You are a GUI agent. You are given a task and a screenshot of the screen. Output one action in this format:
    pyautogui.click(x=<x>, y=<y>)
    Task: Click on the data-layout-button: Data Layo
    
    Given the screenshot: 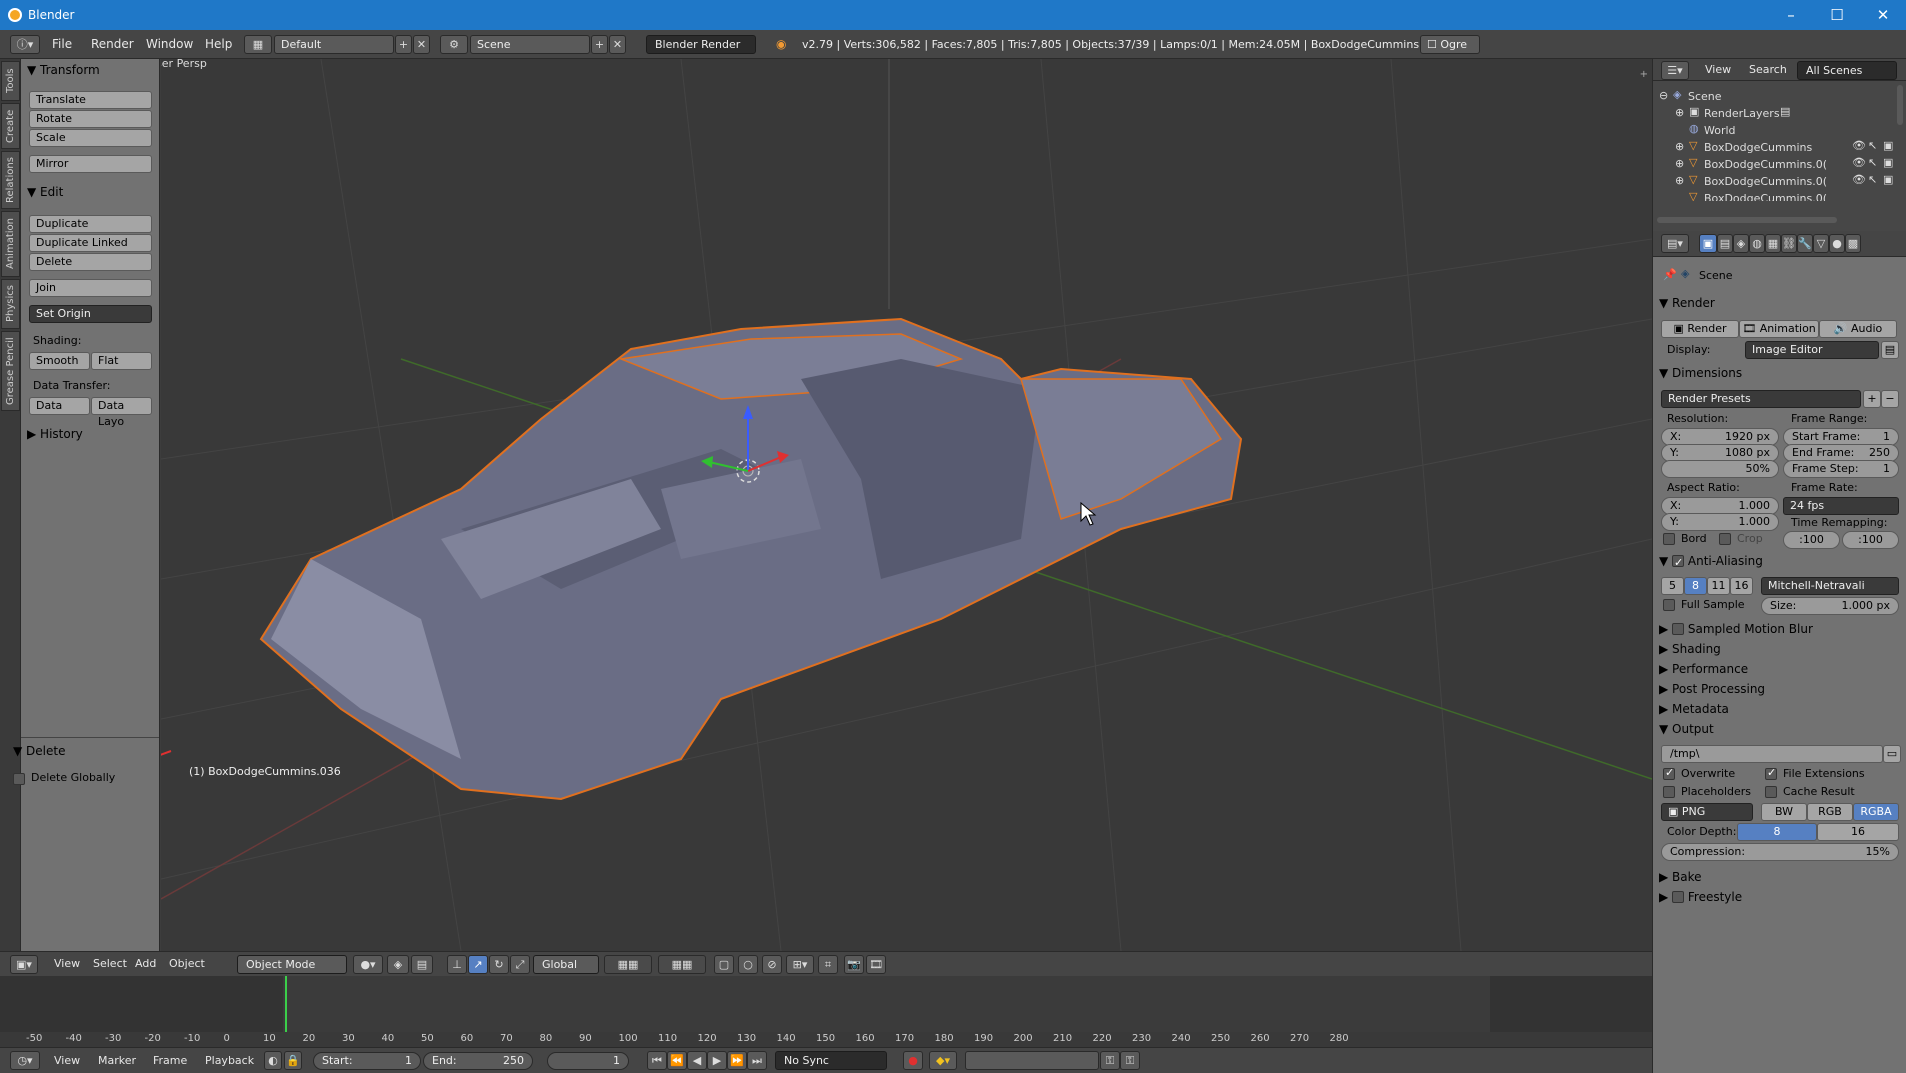 What is the action you would take?
    pyautogui.click(x=121, y=412)
    